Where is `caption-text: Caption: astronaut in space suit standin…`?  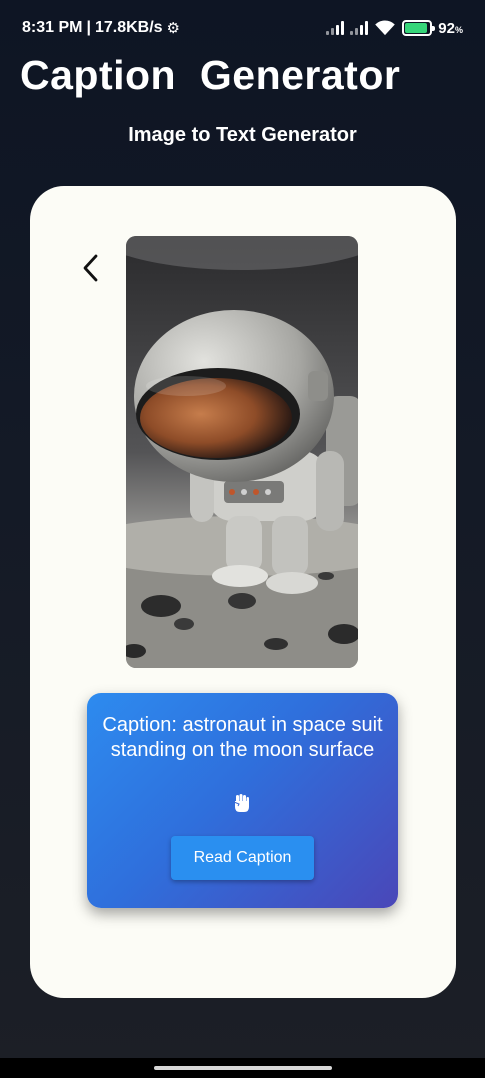 caption-text: Caption: astronaut in space suit standin… is located at coordinates (242, 737).